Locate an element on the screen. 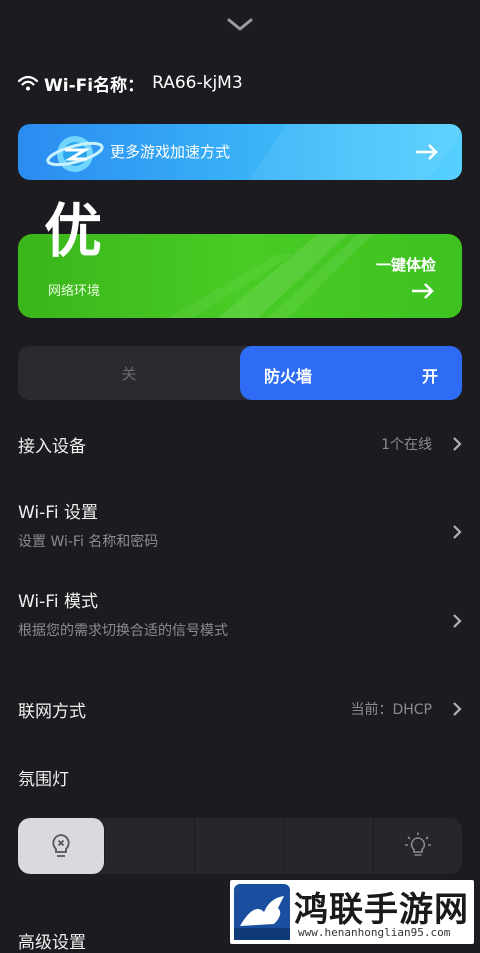 The width and height of the screenshot is (480, 953). network-environment-label: 网络环境 is located at coordinates (74, 291).